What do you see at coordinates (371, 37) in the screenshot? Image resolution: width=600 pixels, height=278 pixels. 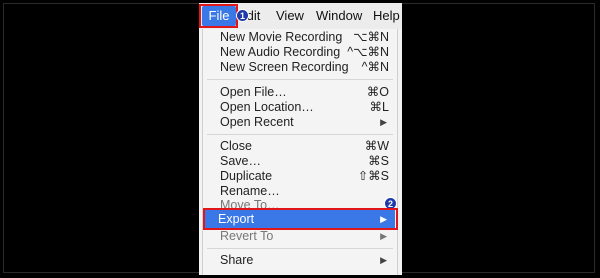 I see `menu-item-shortcut: ⌥⌘N` at bounding box center [371, 37].